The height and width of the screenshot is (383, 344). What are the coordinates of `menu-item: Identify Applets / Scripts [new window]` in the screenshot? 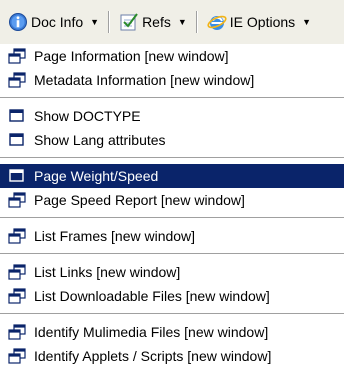 It's located at (172, 356).